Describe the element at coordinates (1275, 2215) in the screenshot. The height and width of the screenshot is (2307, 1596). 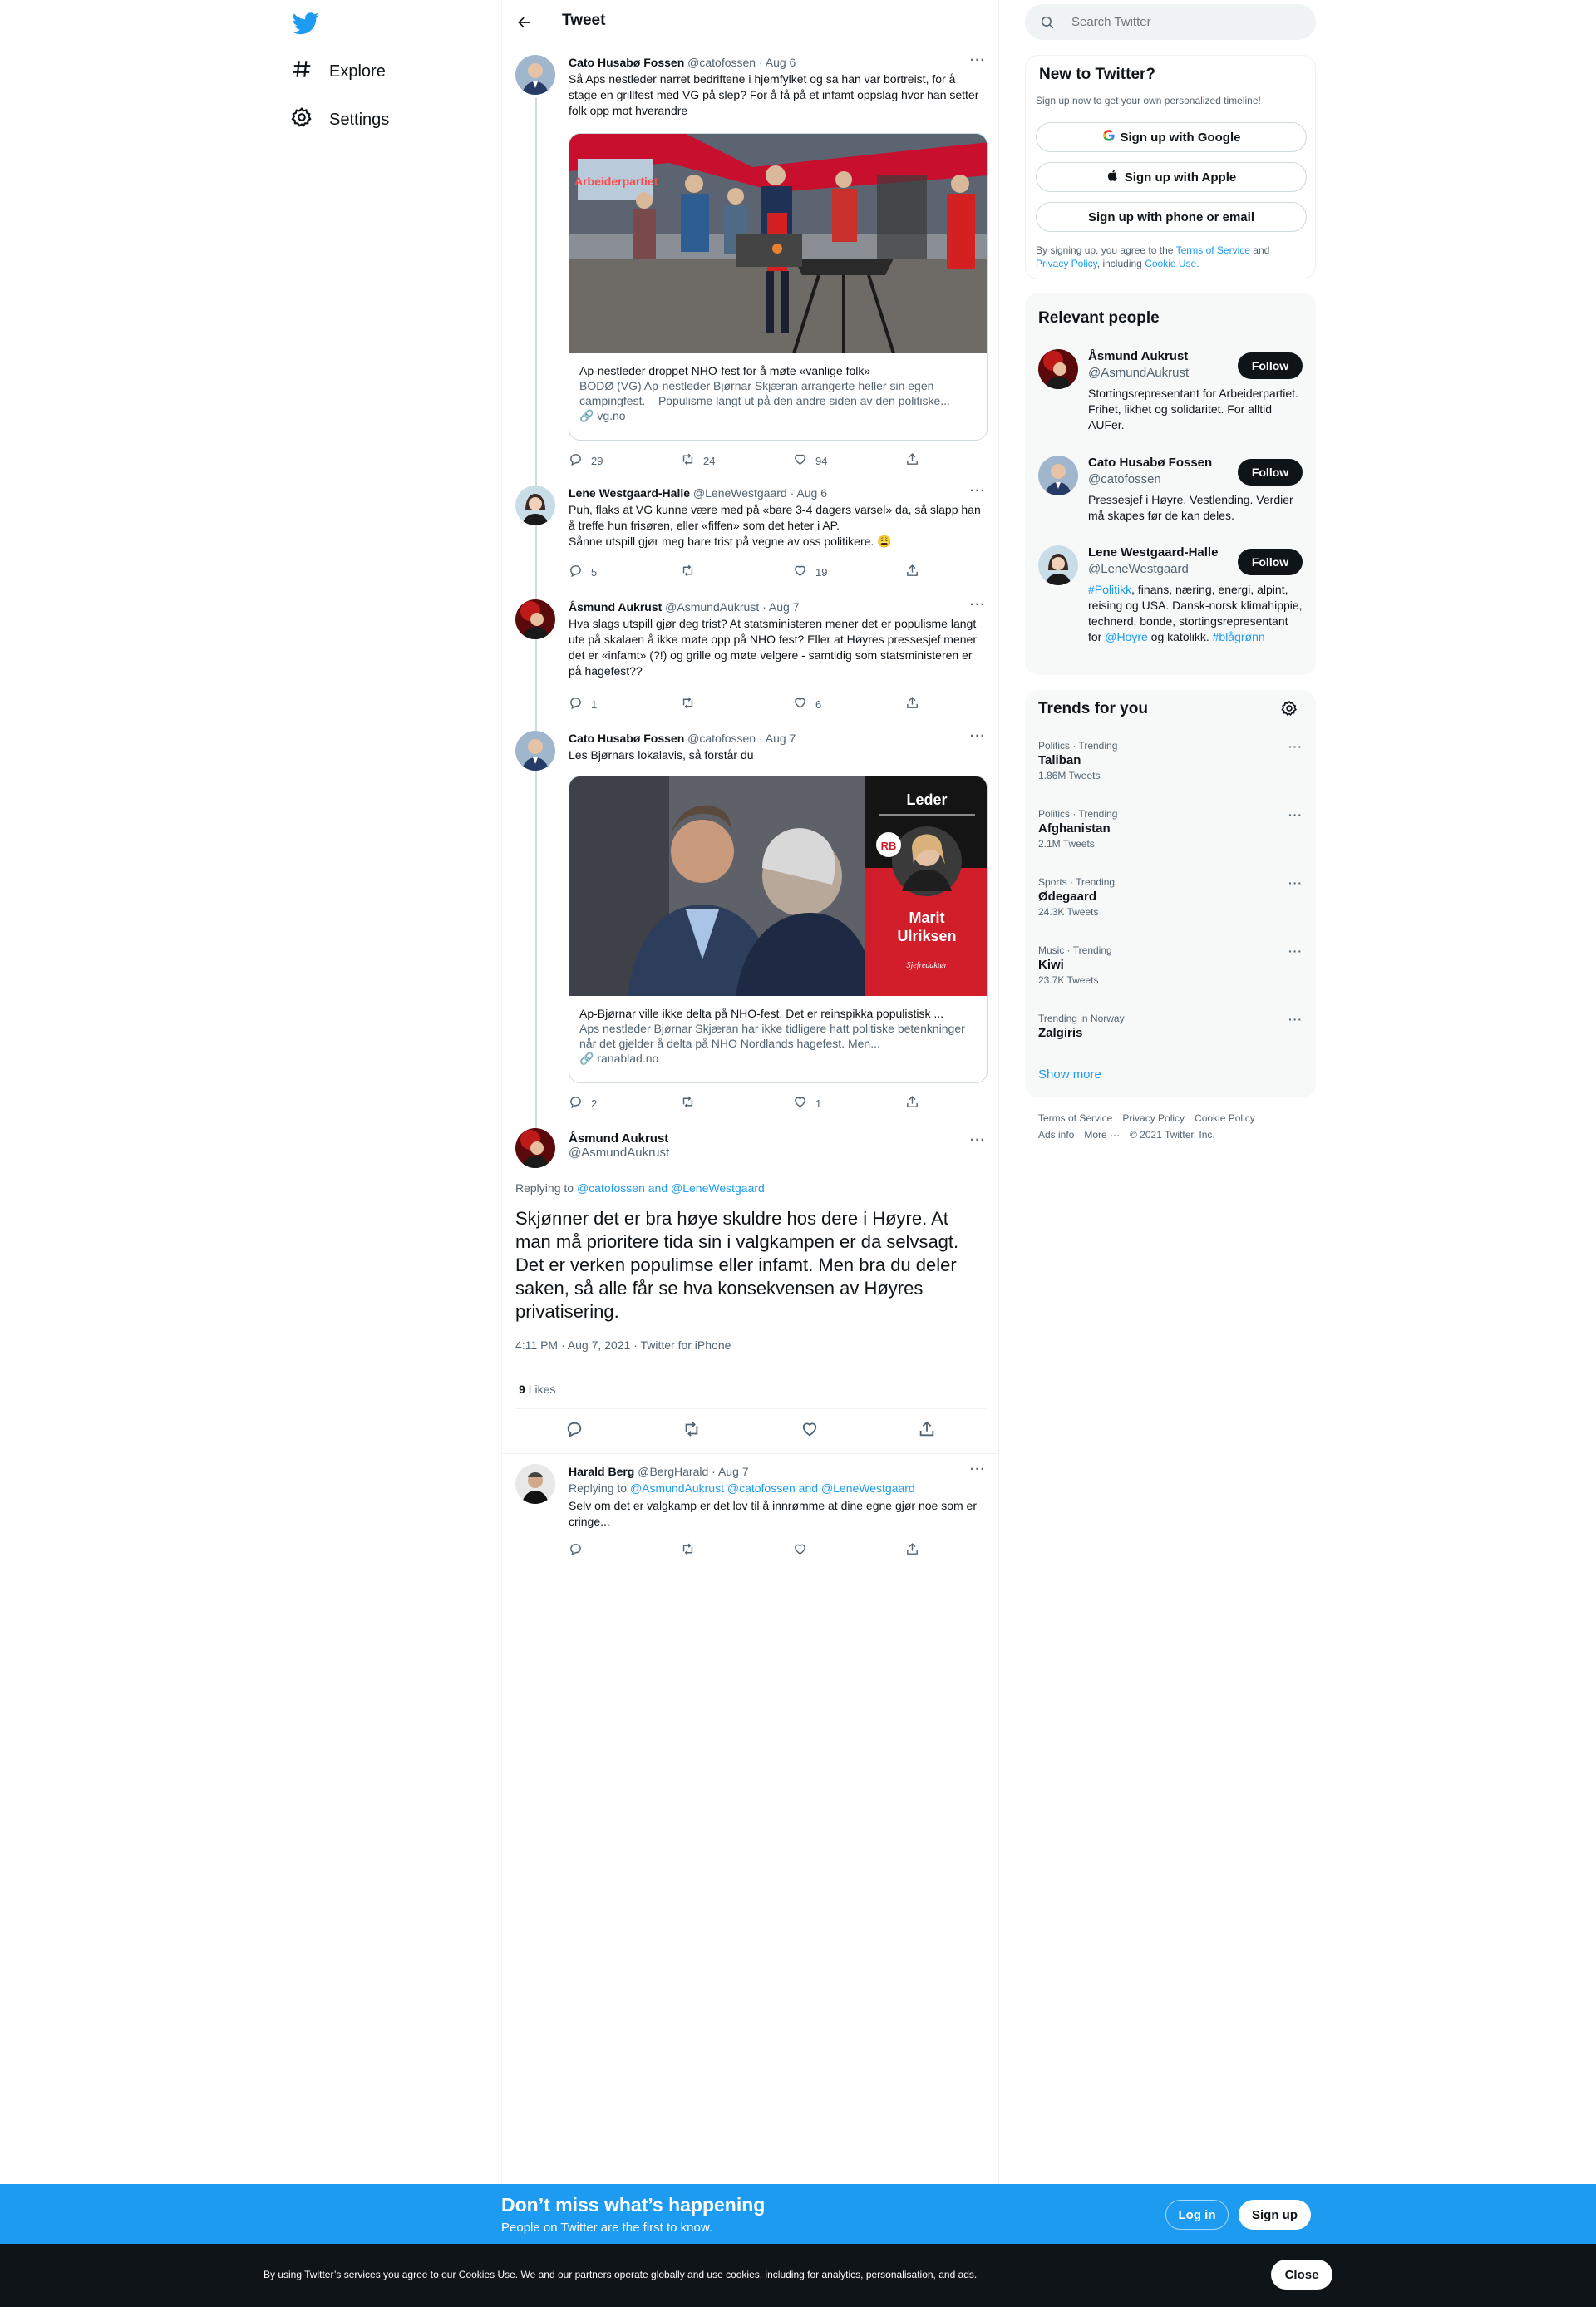
I see `signup-button: Sign up` at that location.